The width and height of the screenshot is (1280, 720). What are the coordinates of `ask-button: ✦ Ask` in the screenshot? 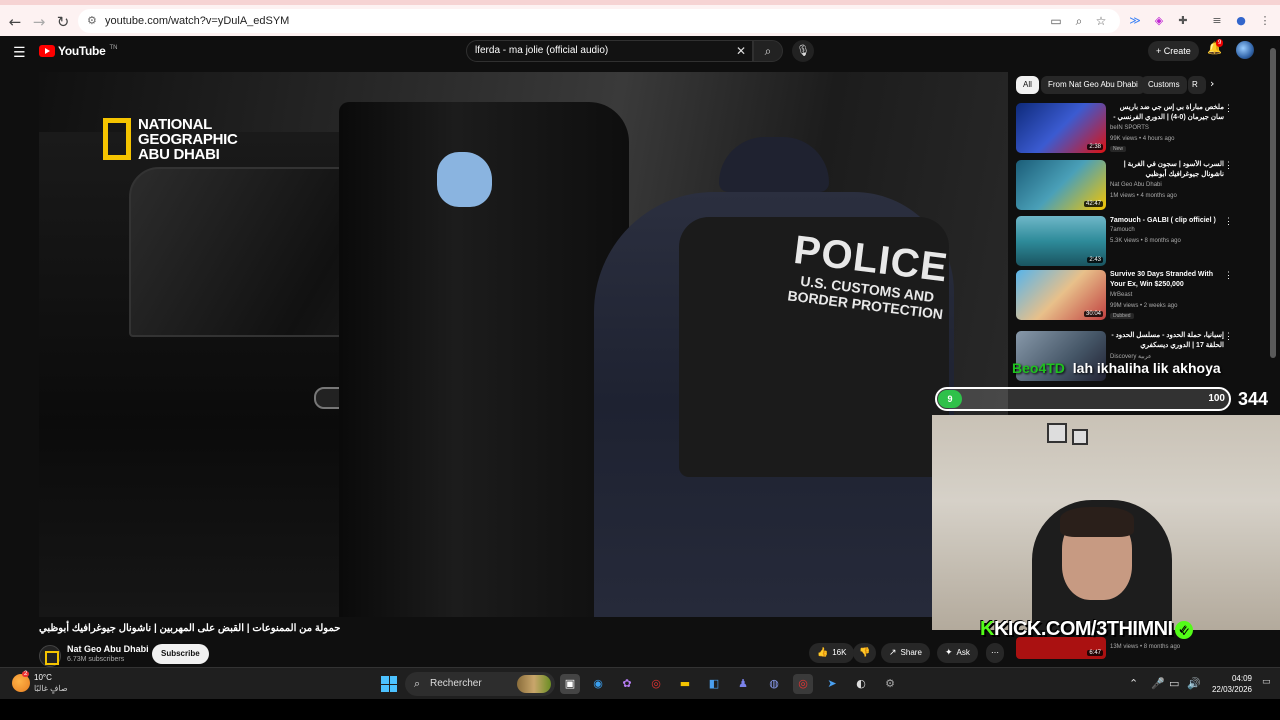 It's located at (957, 653).